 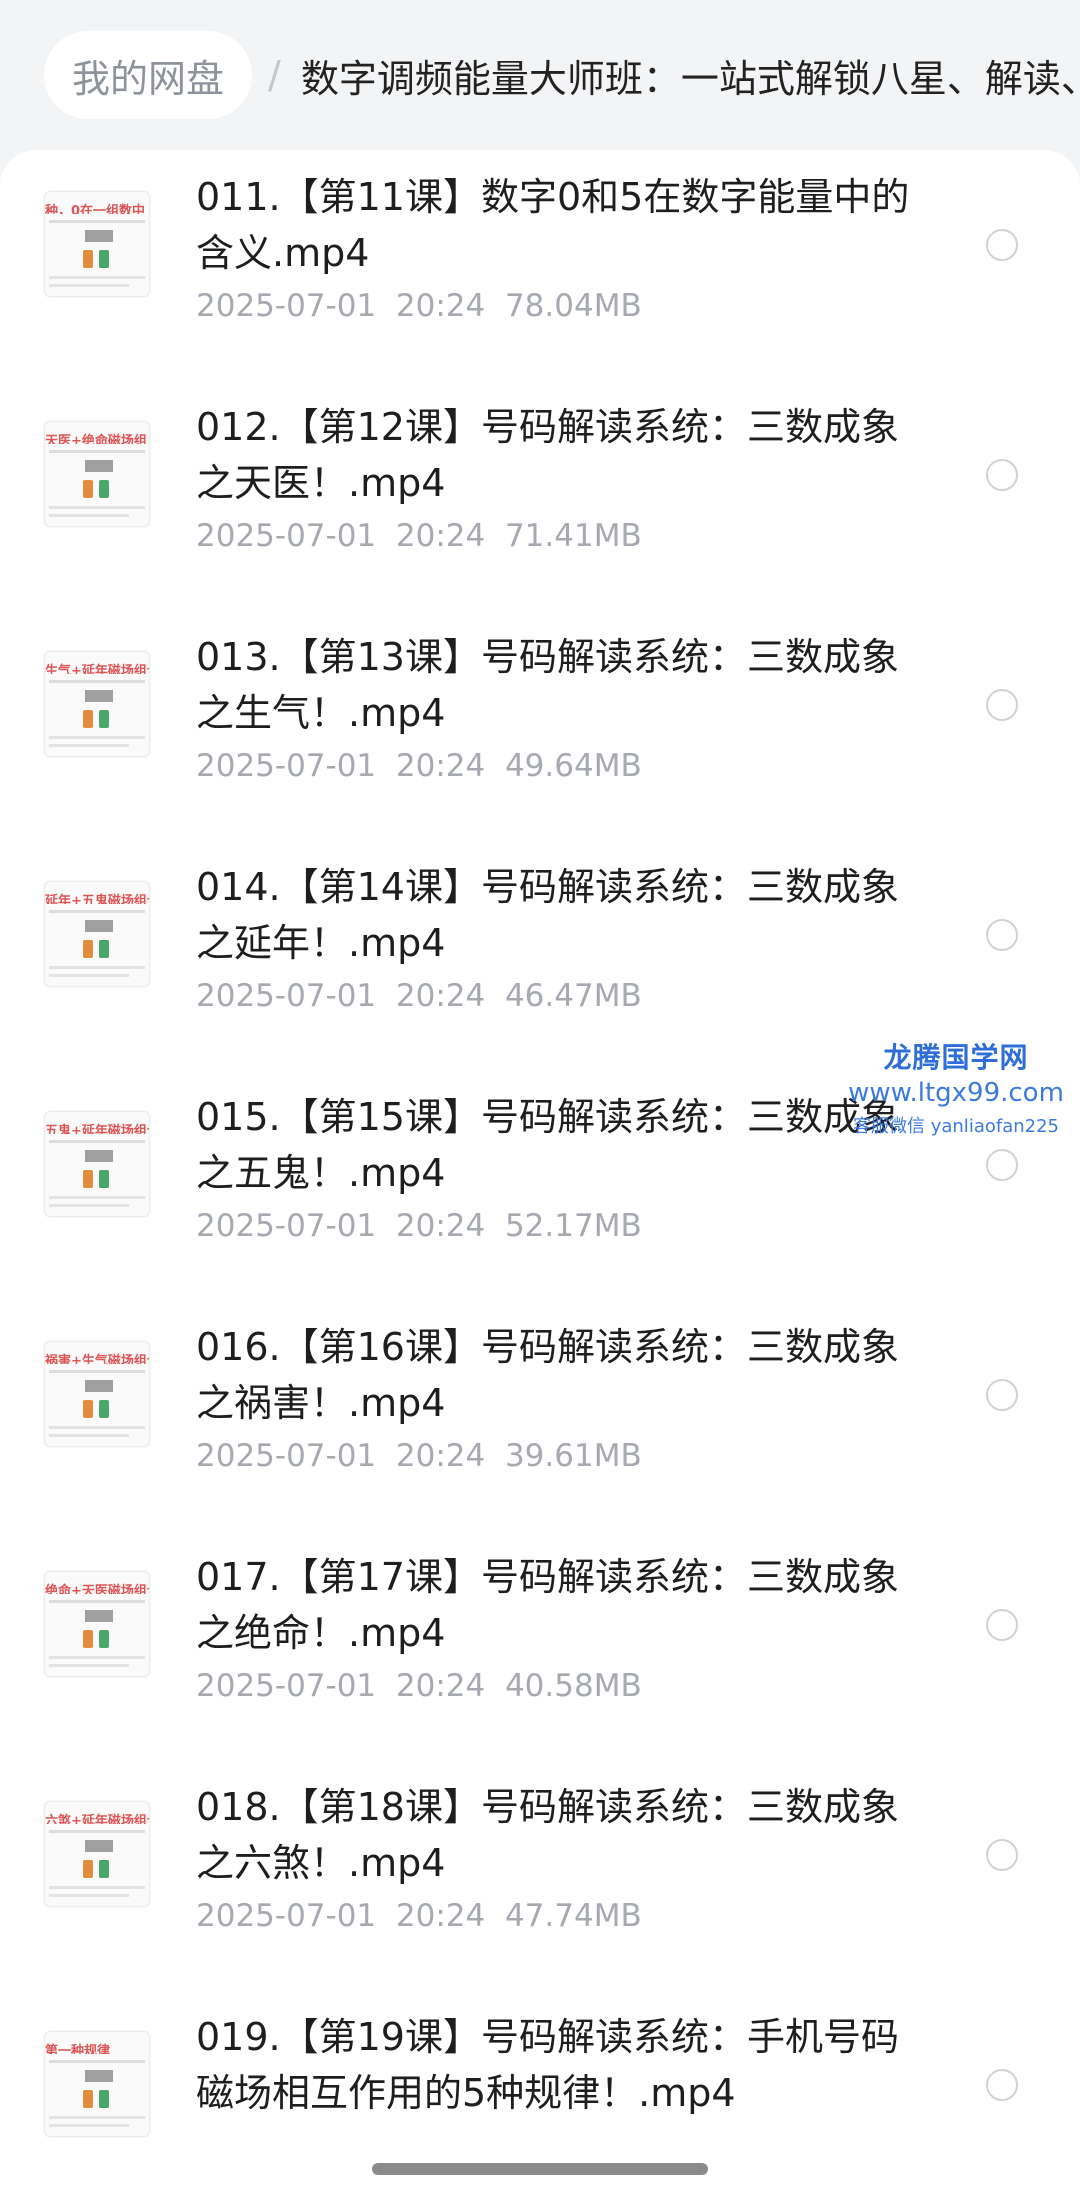 I want to click on thumbnail-title: 生气+延年磁场组合, so click(x=97, y=669).